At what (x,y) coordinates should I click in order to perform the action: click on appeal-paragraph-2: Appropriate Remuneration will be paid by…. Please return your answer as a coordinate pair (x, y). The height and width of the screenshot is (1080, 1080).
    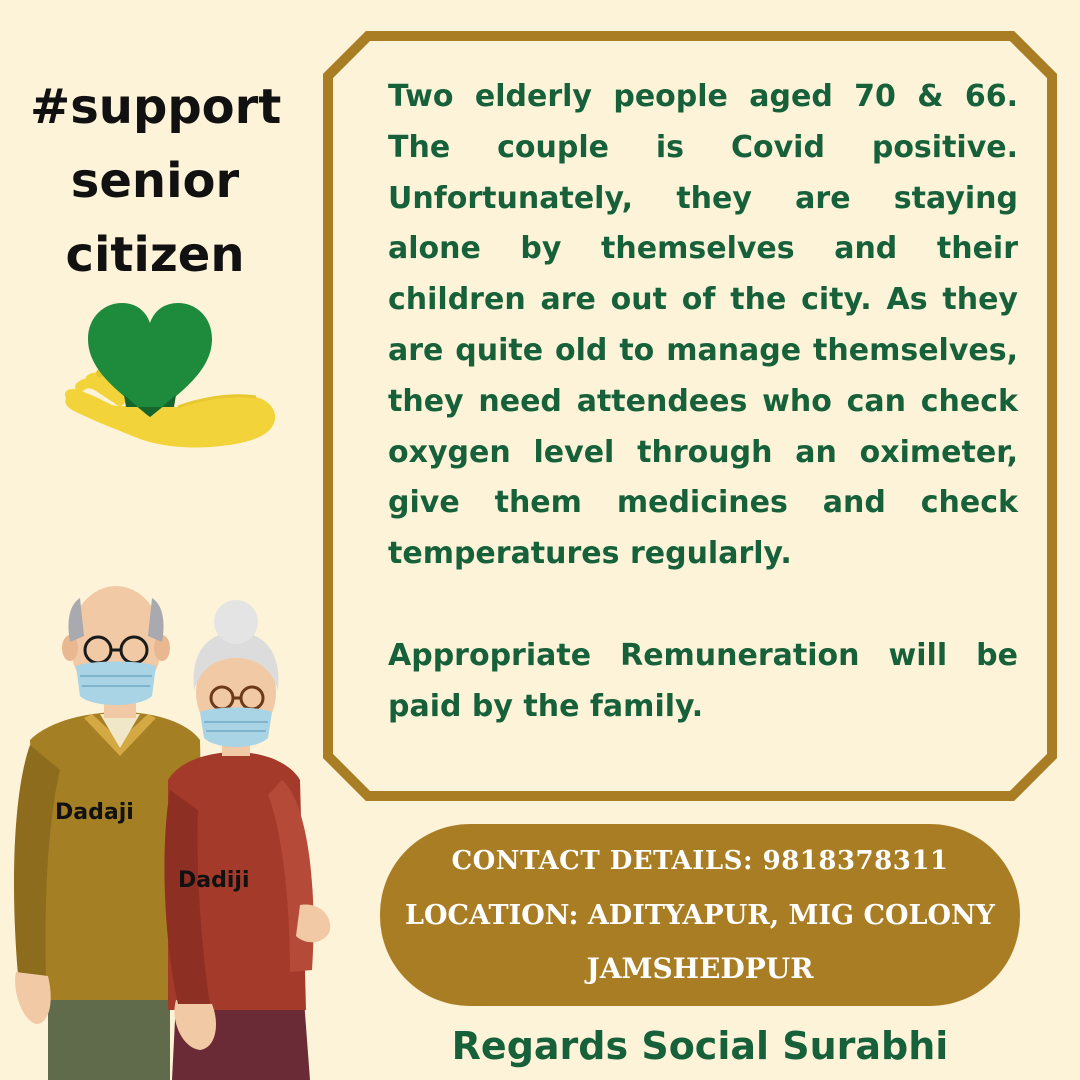
    Looking at the image, I should click on (703, 680).